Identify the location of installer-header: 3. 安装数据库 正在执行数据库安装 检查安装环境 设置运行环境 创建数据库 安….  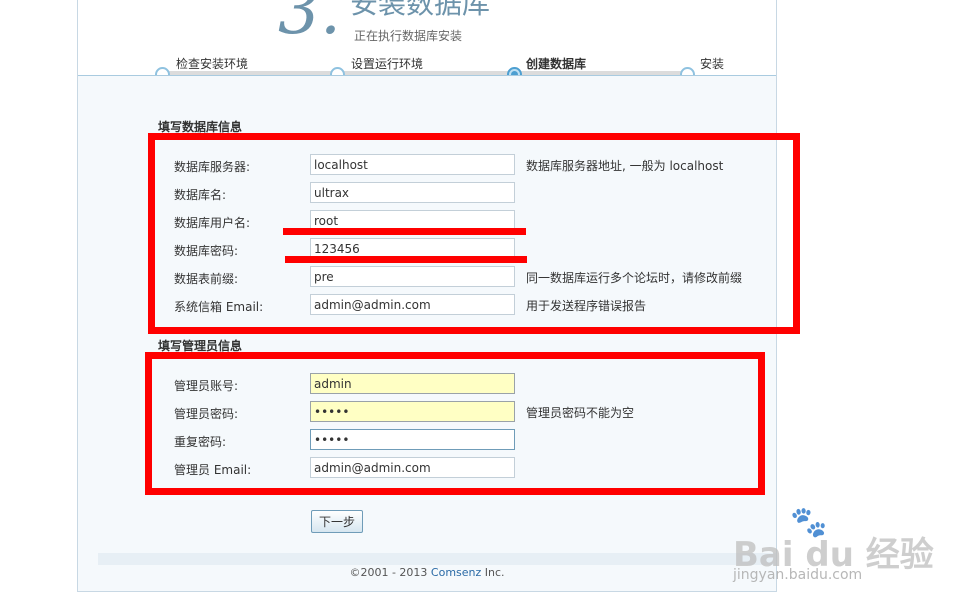
(427, 41).